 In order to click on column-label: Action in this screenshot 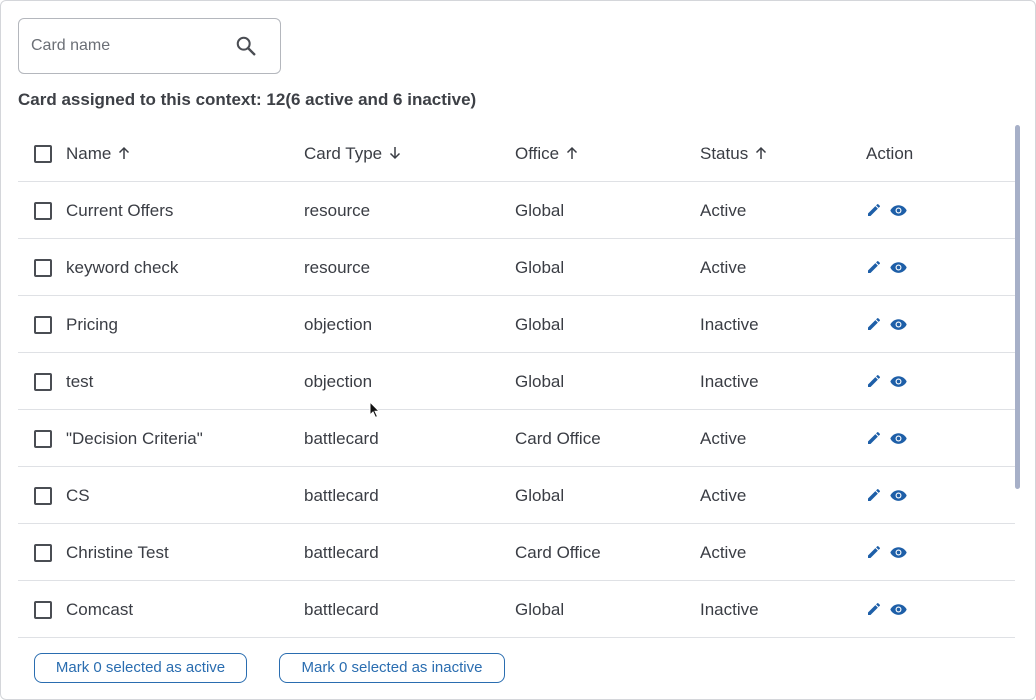, I will do `click(890, 153)`.